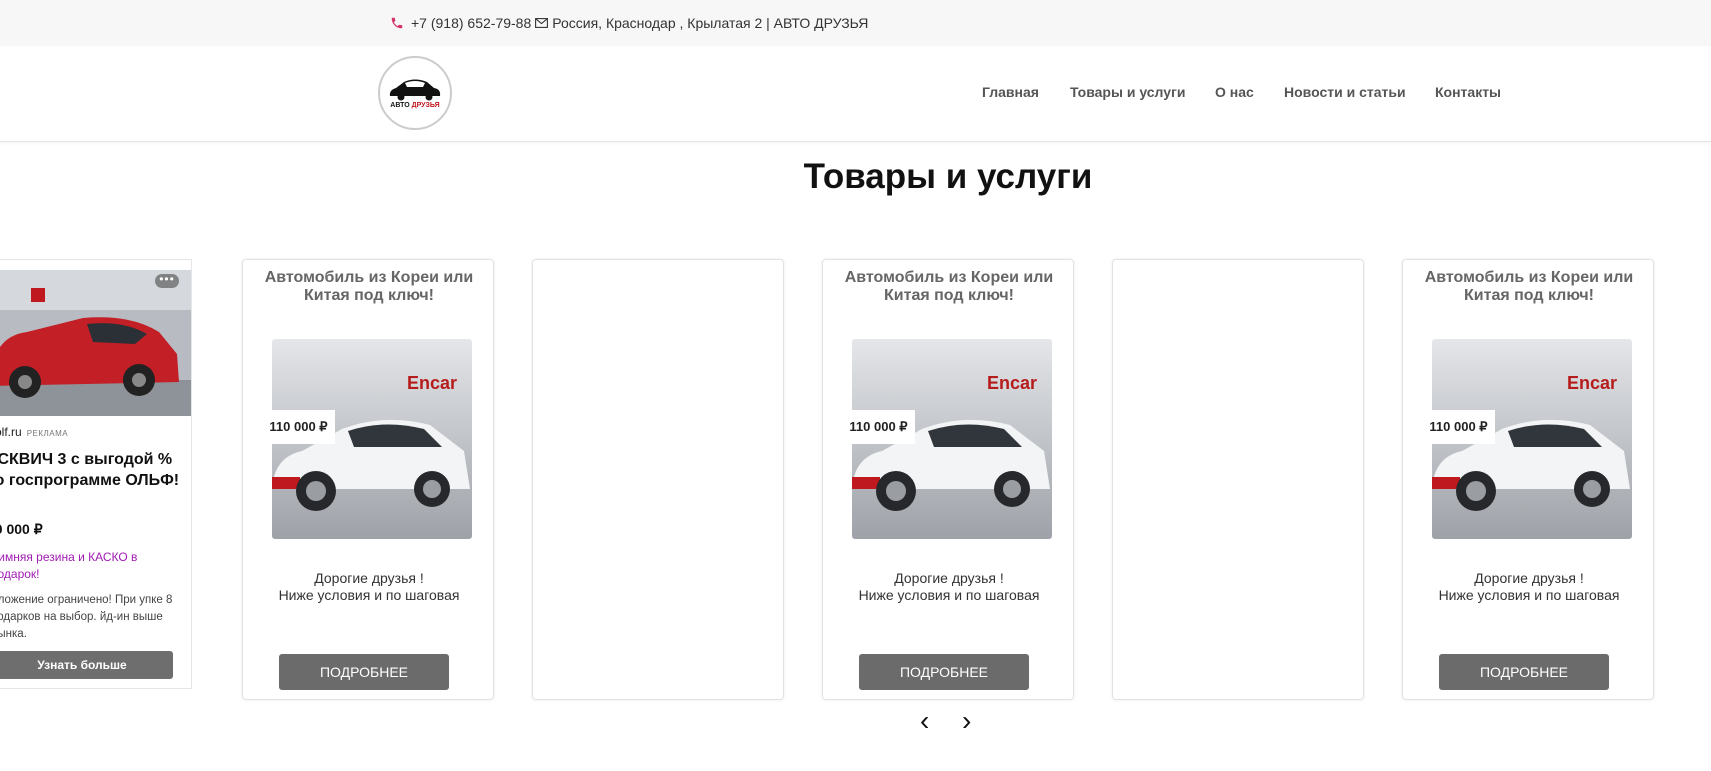  I want to click on carousel-prev-button: ‹, so click(924, 721).